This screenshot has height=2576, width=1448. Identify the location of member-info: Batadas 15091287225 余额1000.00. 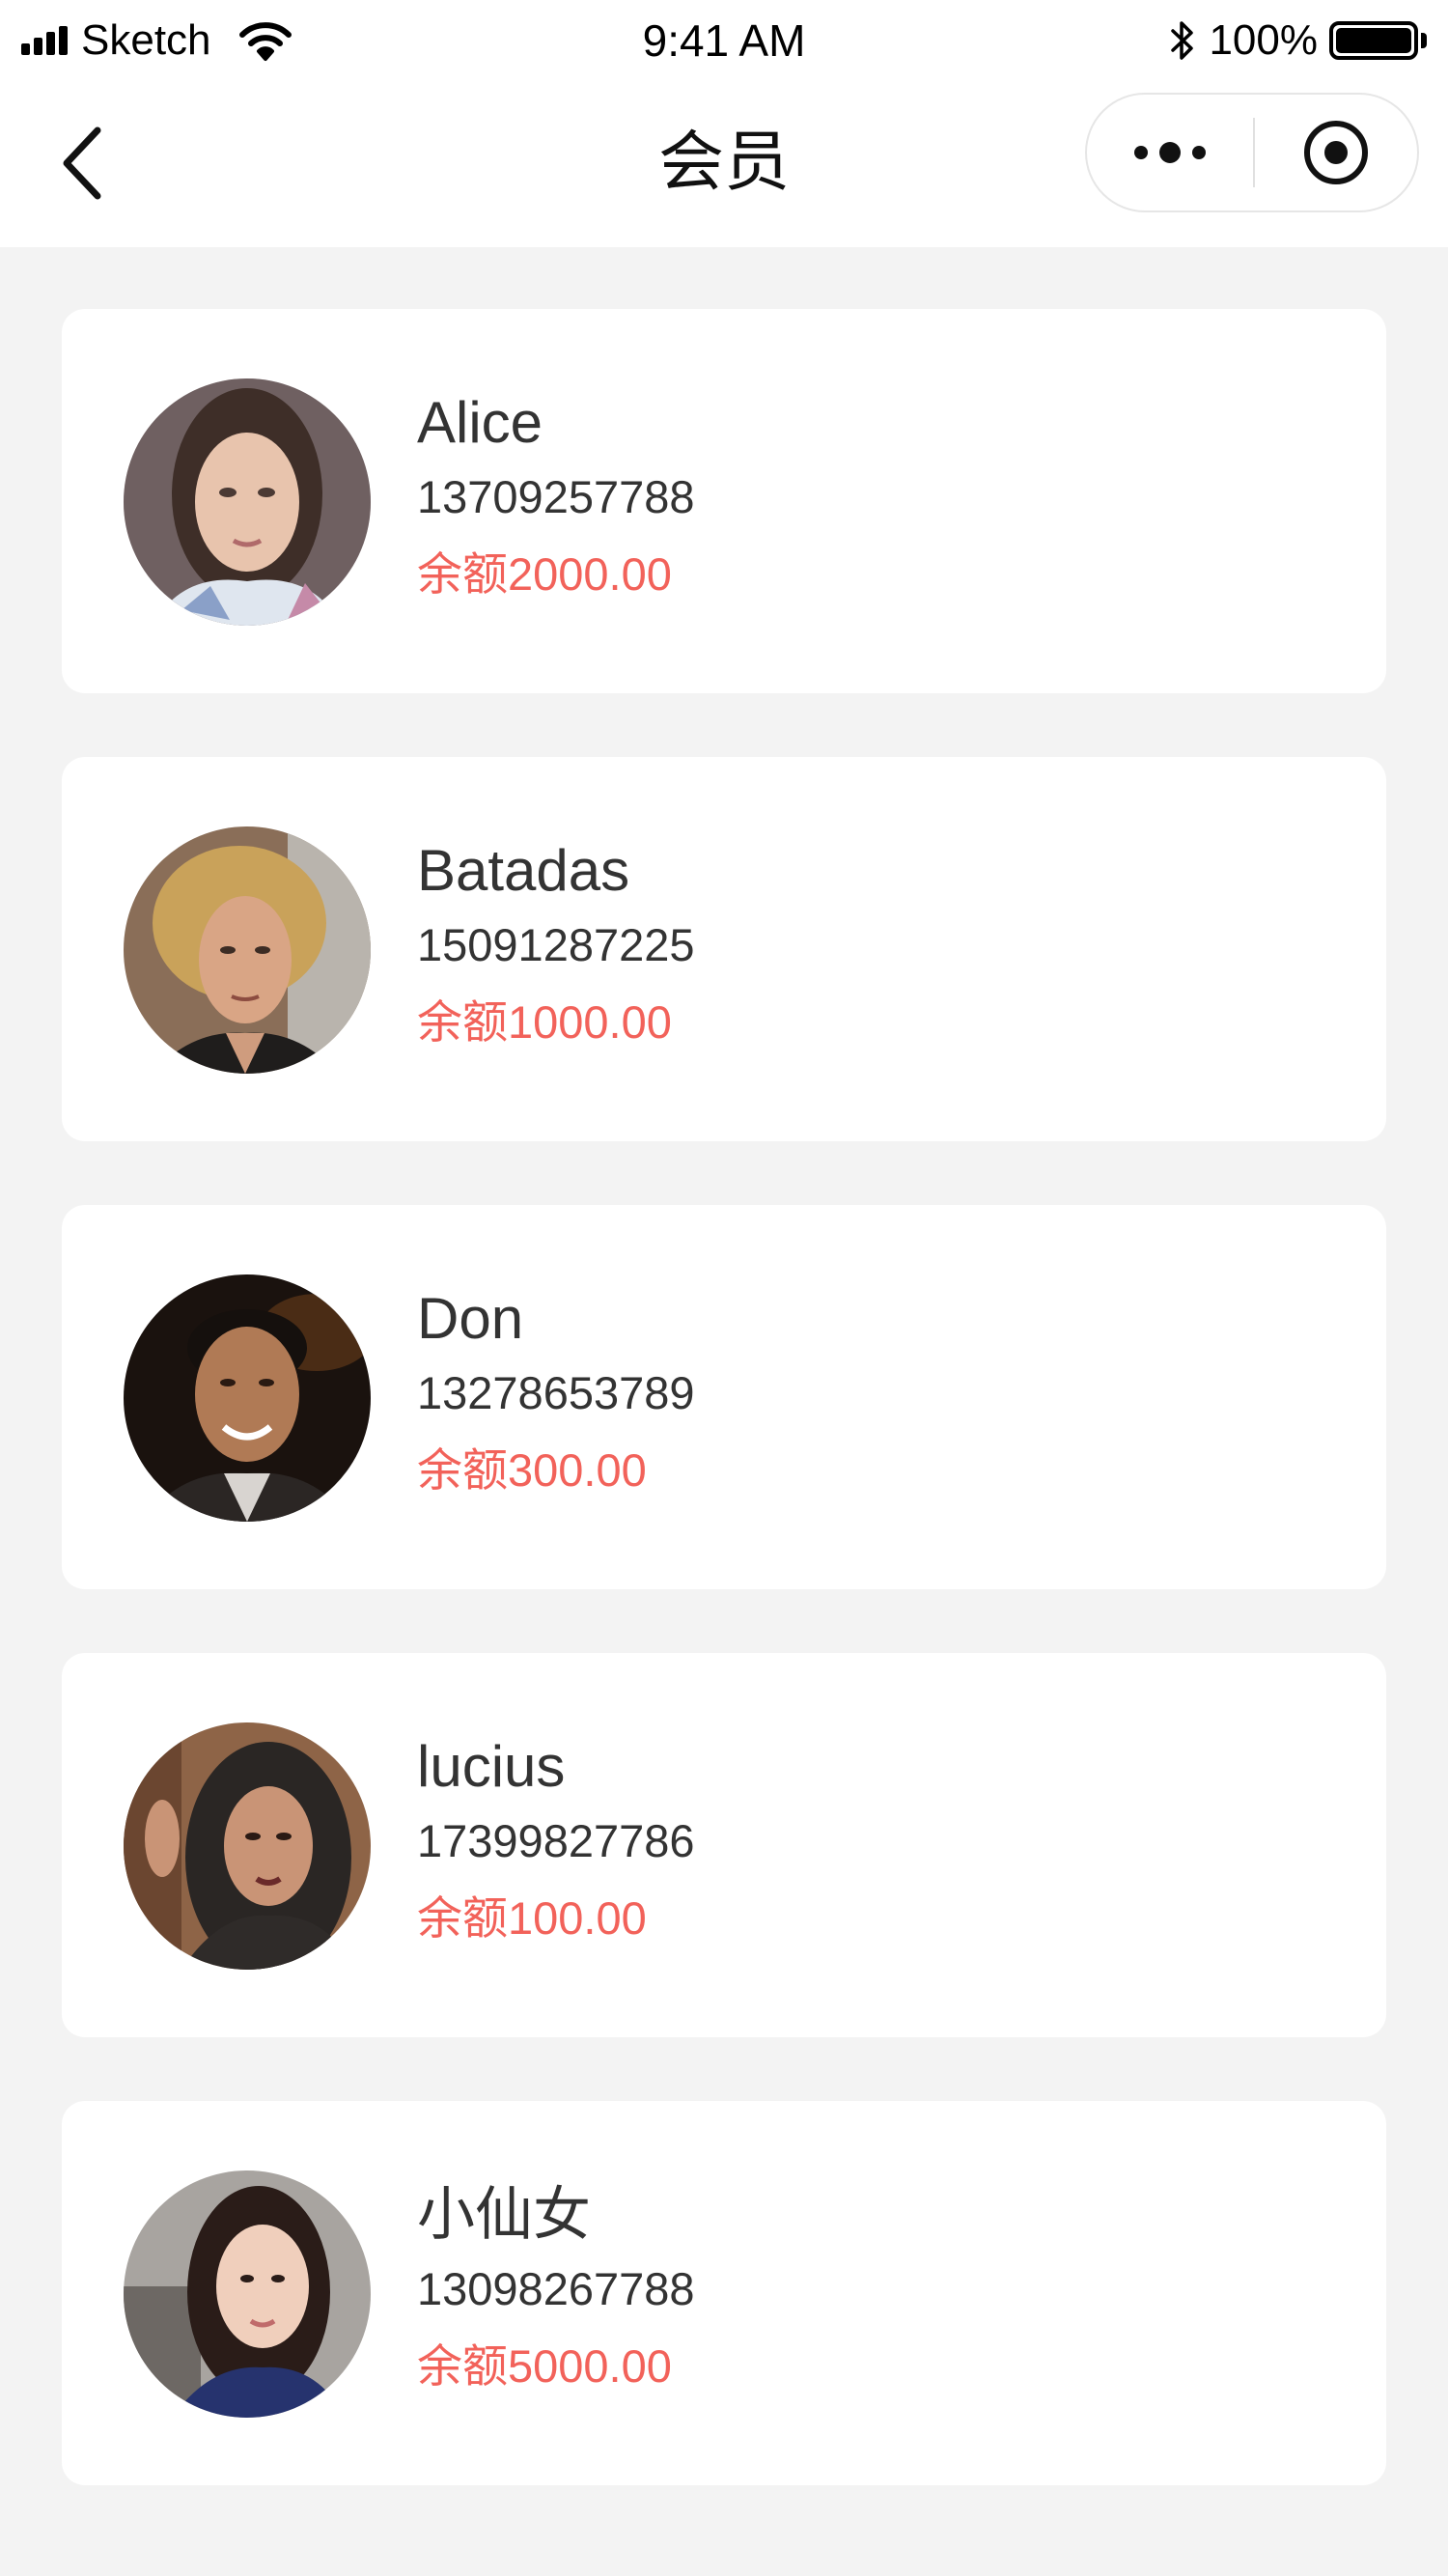
(556, 942).